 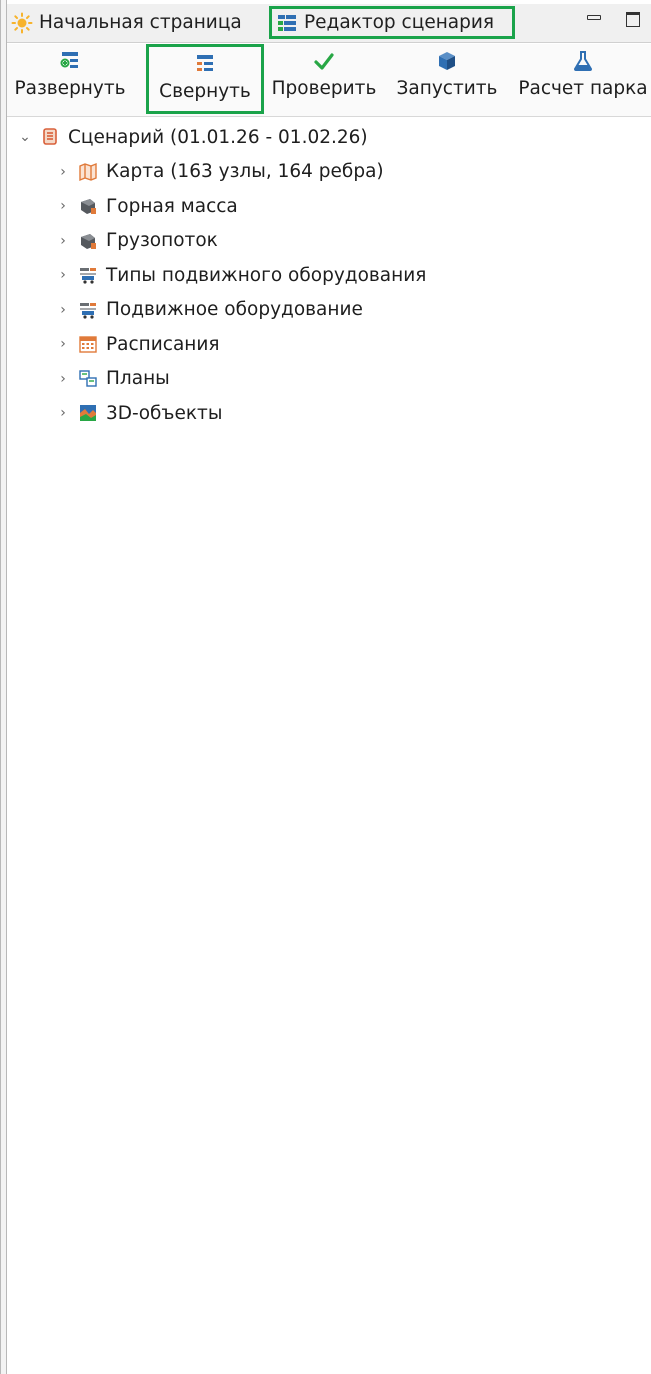 I want to click on collapse-label: Свернуть, so click(x=205, y=91).